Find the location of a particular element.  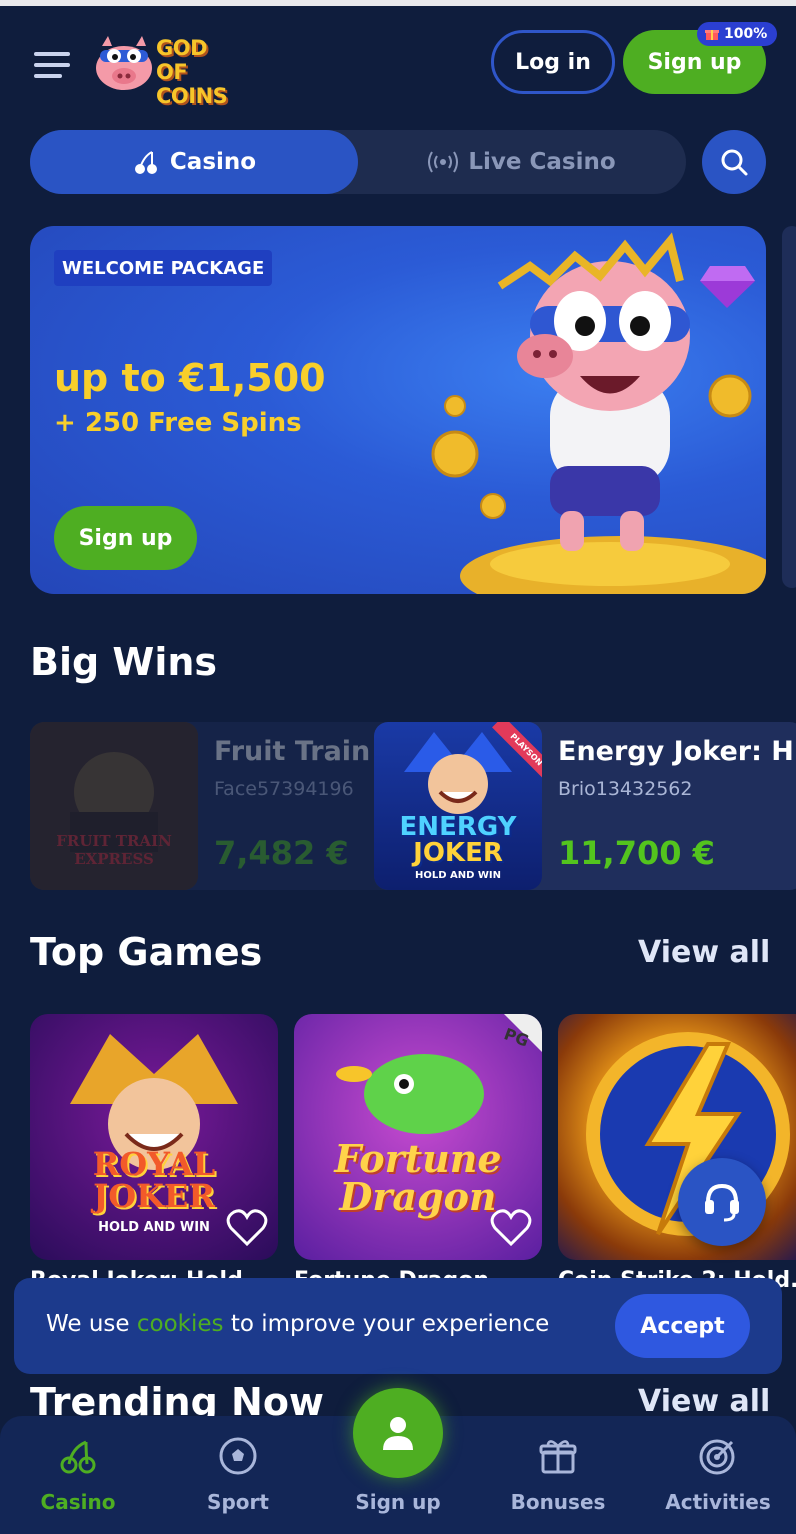

fruit-train-art-text: FRUIT TRAIN EXPRESS is located at coordinates (114, 850).